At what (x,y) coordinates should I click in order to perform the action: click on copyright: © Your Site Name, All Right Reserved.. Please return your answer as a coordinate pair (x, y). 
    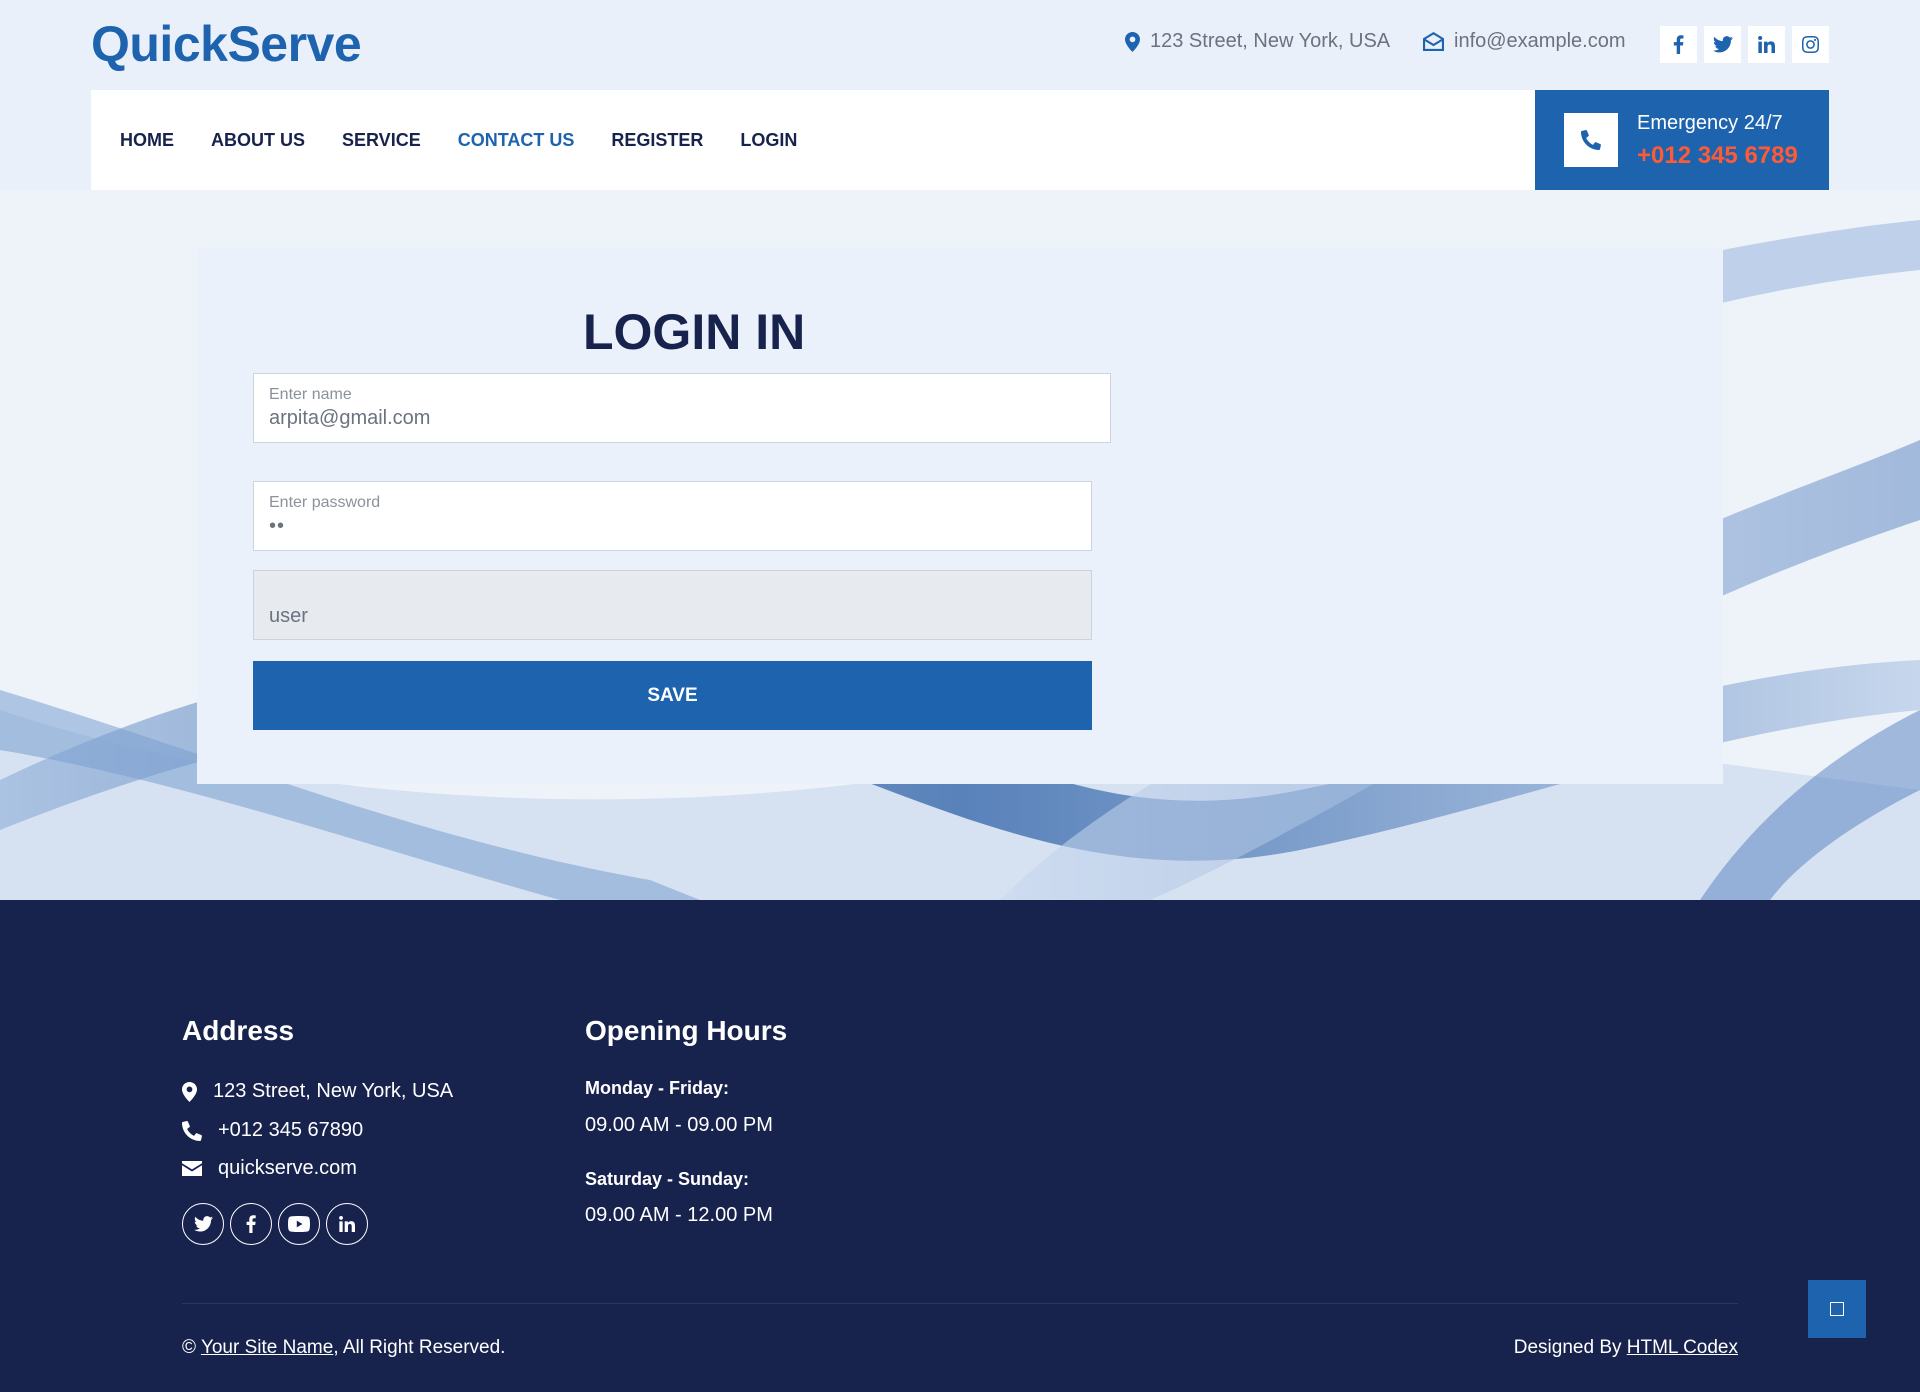
    Looking at the image, I should click on (343, 1348).